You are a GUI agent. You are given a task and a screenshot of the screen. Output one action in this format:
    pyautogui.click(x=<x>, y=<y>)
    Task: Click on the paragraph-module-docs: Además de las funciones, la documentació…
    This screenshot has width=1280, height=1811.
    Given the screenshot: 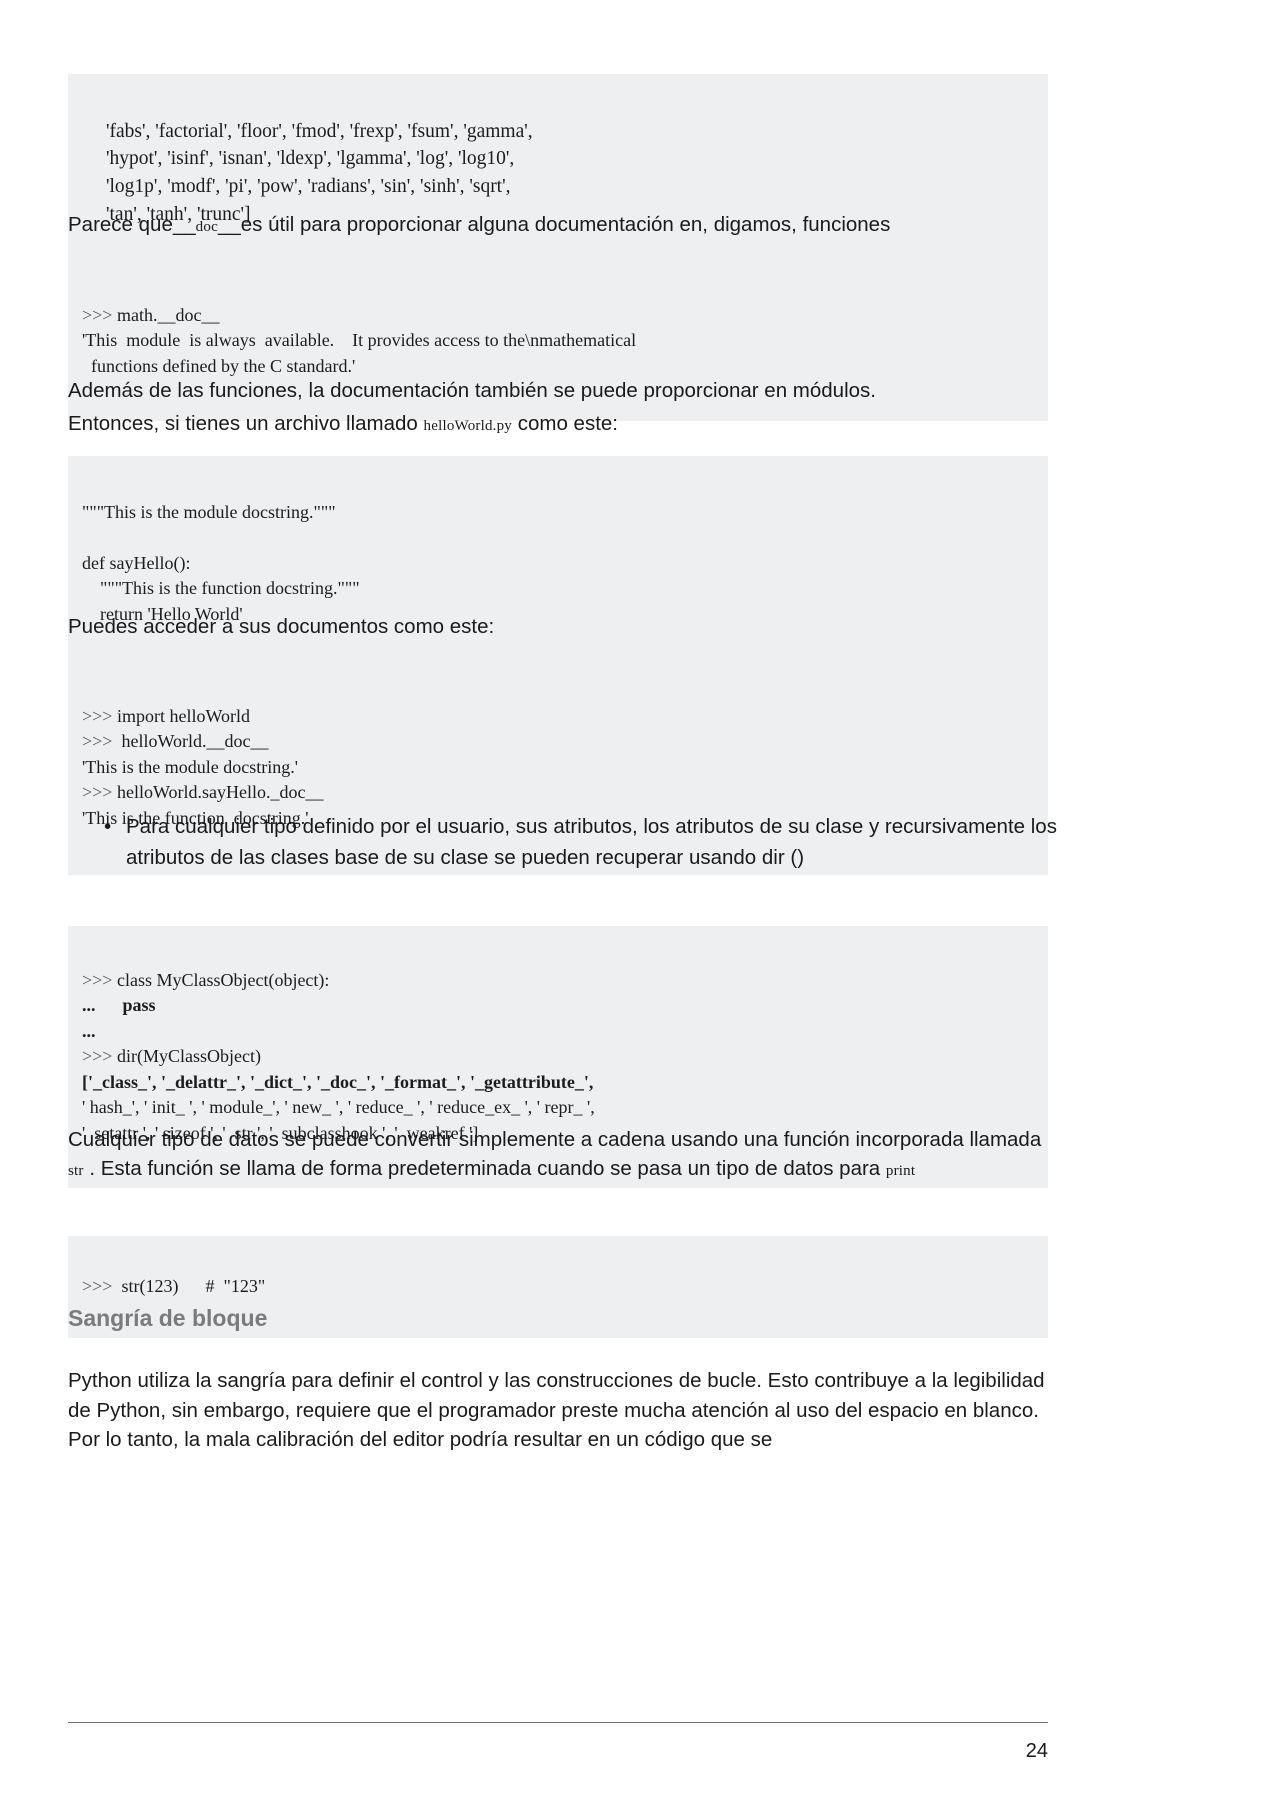 What is the action you would take?
    pyautogui.click(x=558, y=407)
    